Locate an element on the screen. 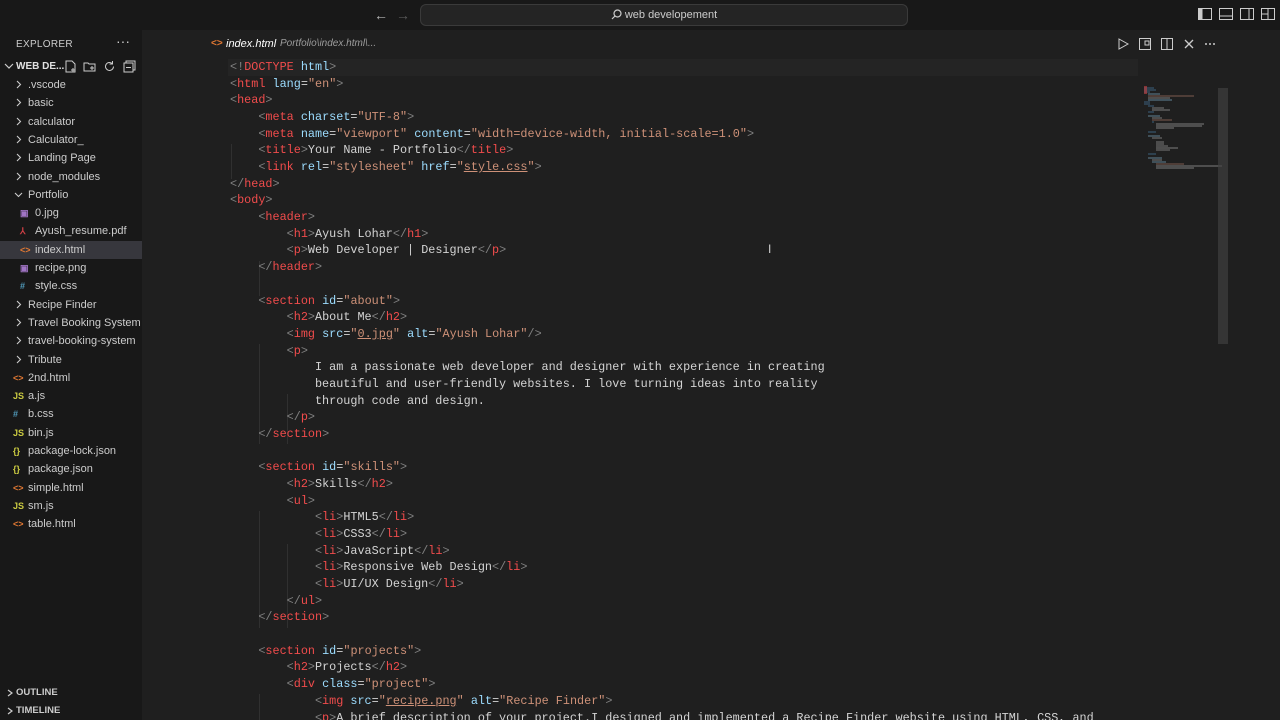 The width and height of the screenshot is (1280, 720). tree-file-0-jpg: ▣ 0.jpg is located at coordinates (71, 213).